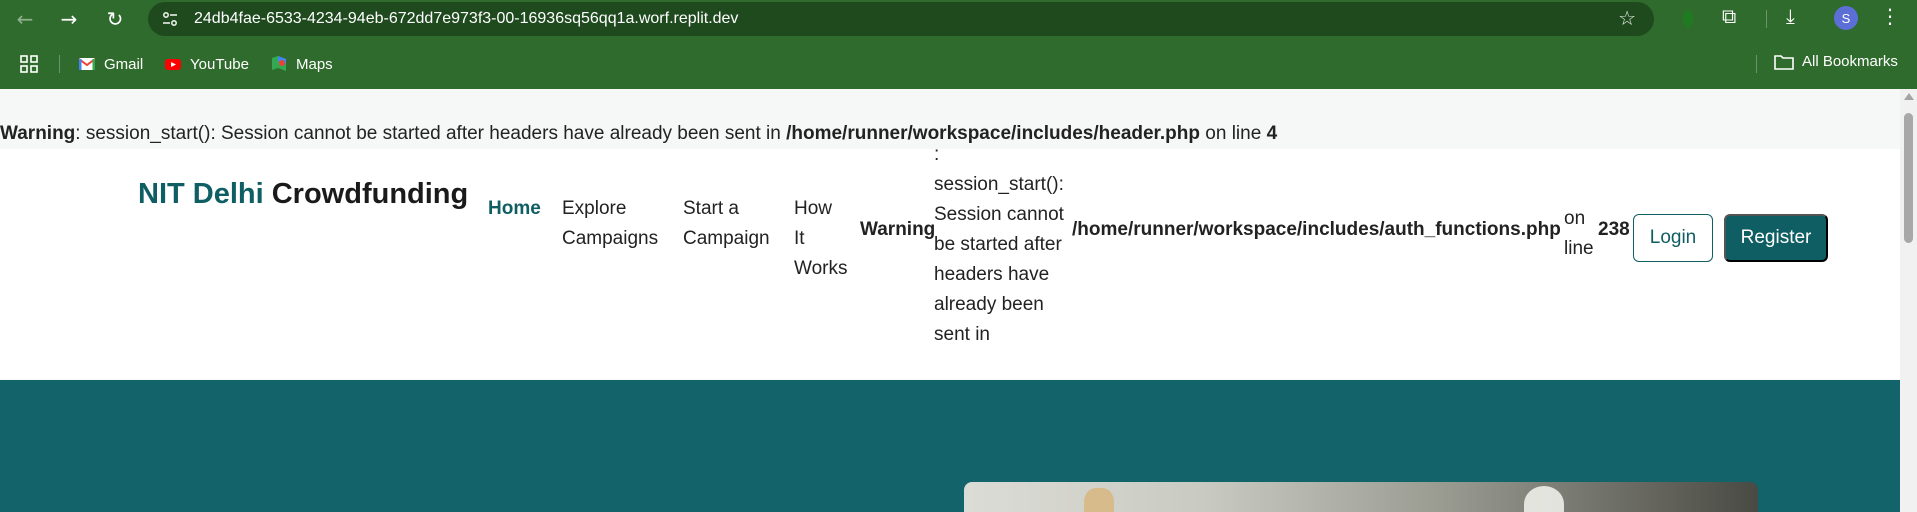 This screenshot has height=512, width=1917. What do you see at coordinates (1729, 16) in the screenshot?
I see `puzzle-icon: ⧉` at bounding box center [1729, 16].